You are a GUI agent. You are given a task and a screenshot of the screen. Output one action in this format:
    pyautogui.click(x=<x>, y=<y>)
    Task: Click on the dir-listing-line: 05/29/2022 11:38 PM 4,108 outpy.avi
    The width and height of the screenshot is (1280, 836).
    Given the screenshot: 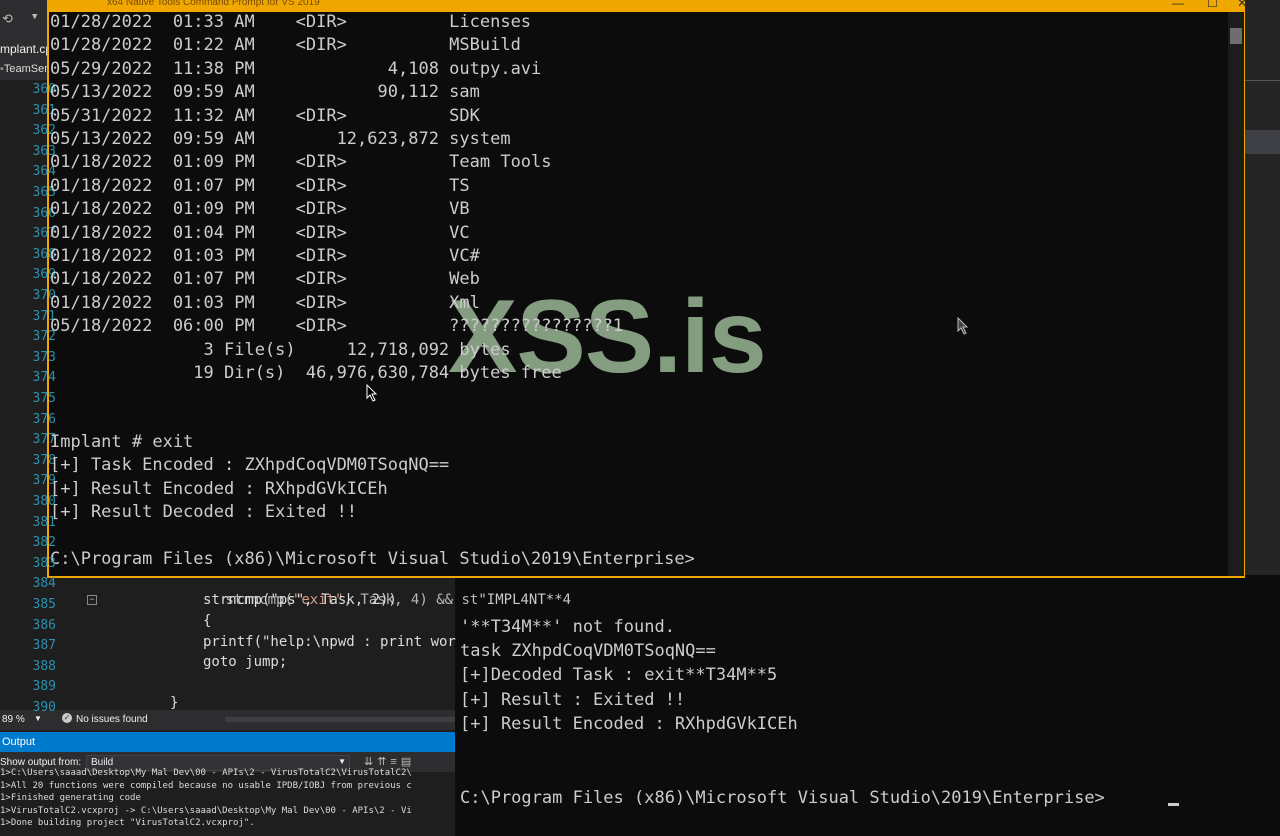 What is the action you would take?
    pyautogui.click(x=296, y=68)
    